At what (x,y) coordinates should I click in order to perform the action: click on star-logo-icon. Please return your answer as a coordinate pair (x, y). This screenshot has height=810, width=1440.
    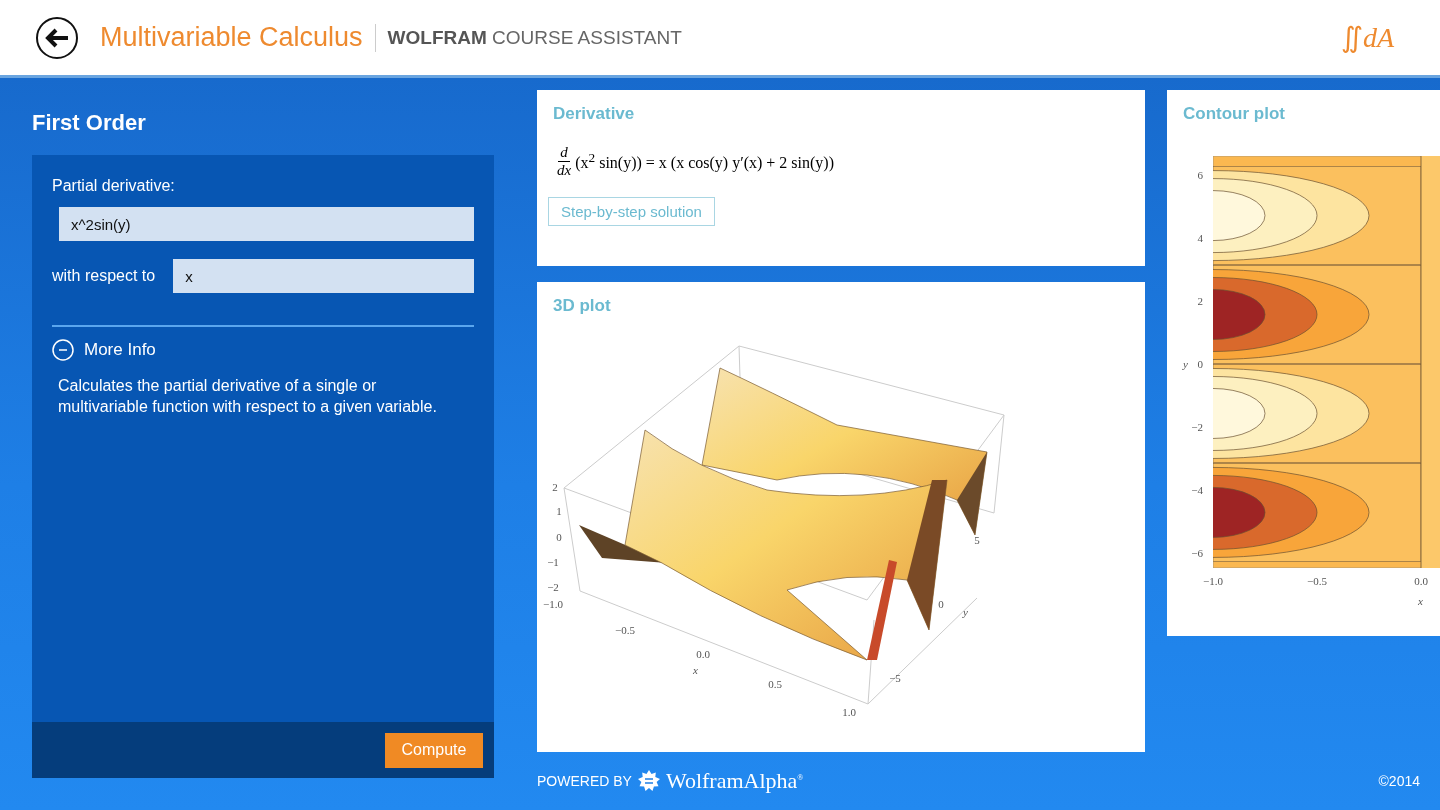
    Looking at the image, I should click on (648, 781).